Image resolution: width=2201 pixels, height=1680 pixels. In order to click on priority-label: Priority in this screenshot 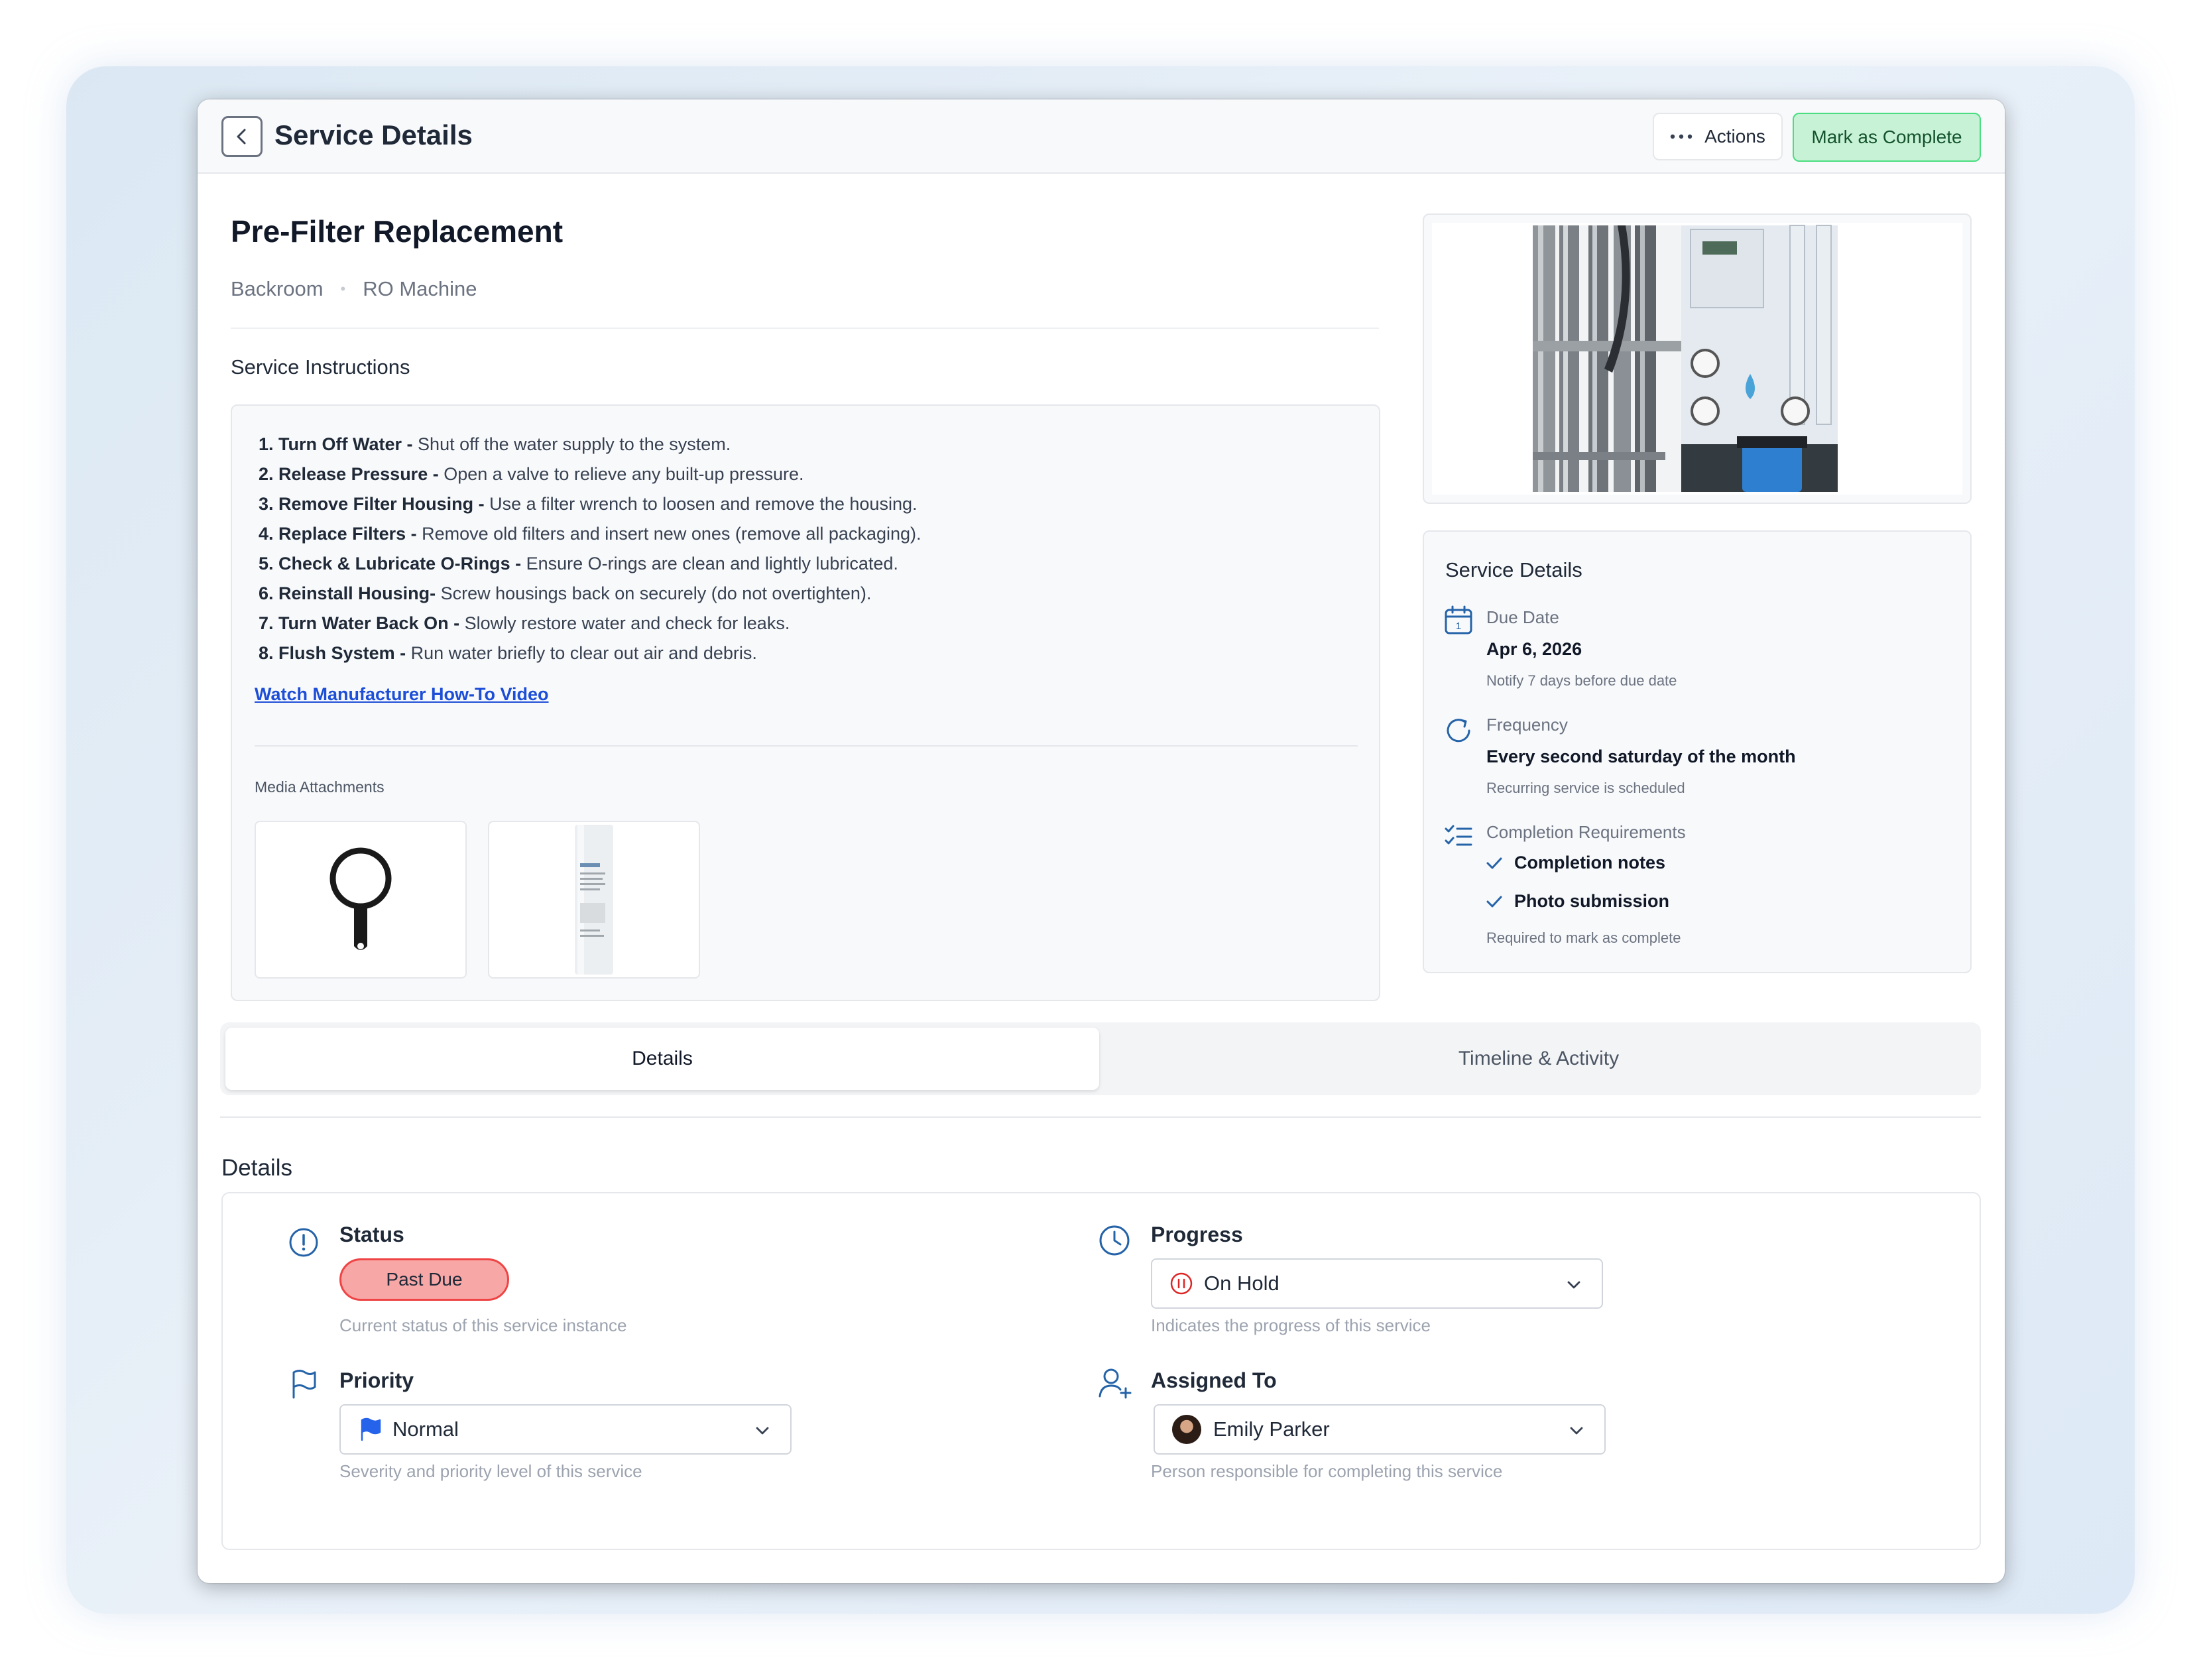, I will do `click(376, 1380)`.